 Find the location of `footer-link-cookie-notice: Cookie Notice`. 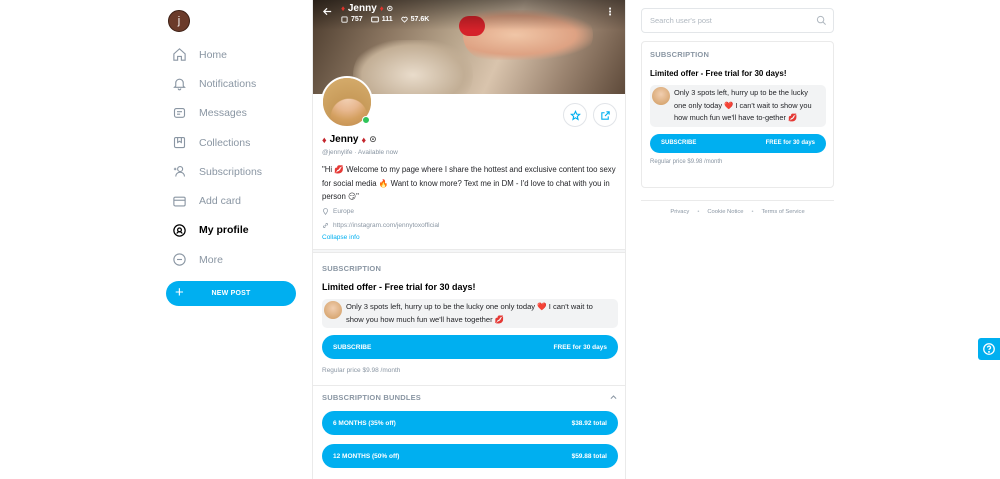

footer-link-cookie-notice: Cookie Notice is located at coordinates (725, 212).